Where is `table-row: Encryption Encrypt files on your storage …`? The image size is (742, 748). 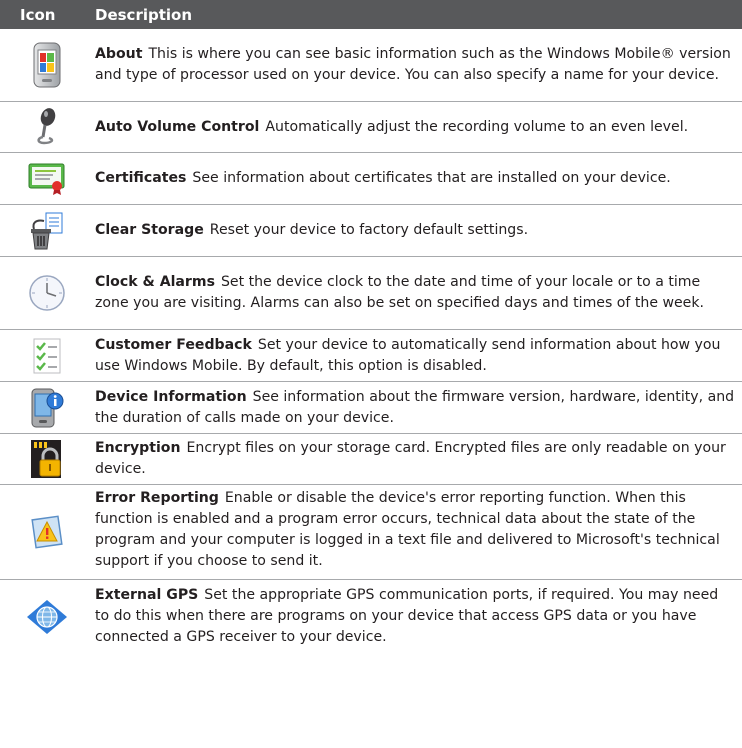
table-row: Encryption Encrypt files on your storage … is located at coordinates (371, 459).